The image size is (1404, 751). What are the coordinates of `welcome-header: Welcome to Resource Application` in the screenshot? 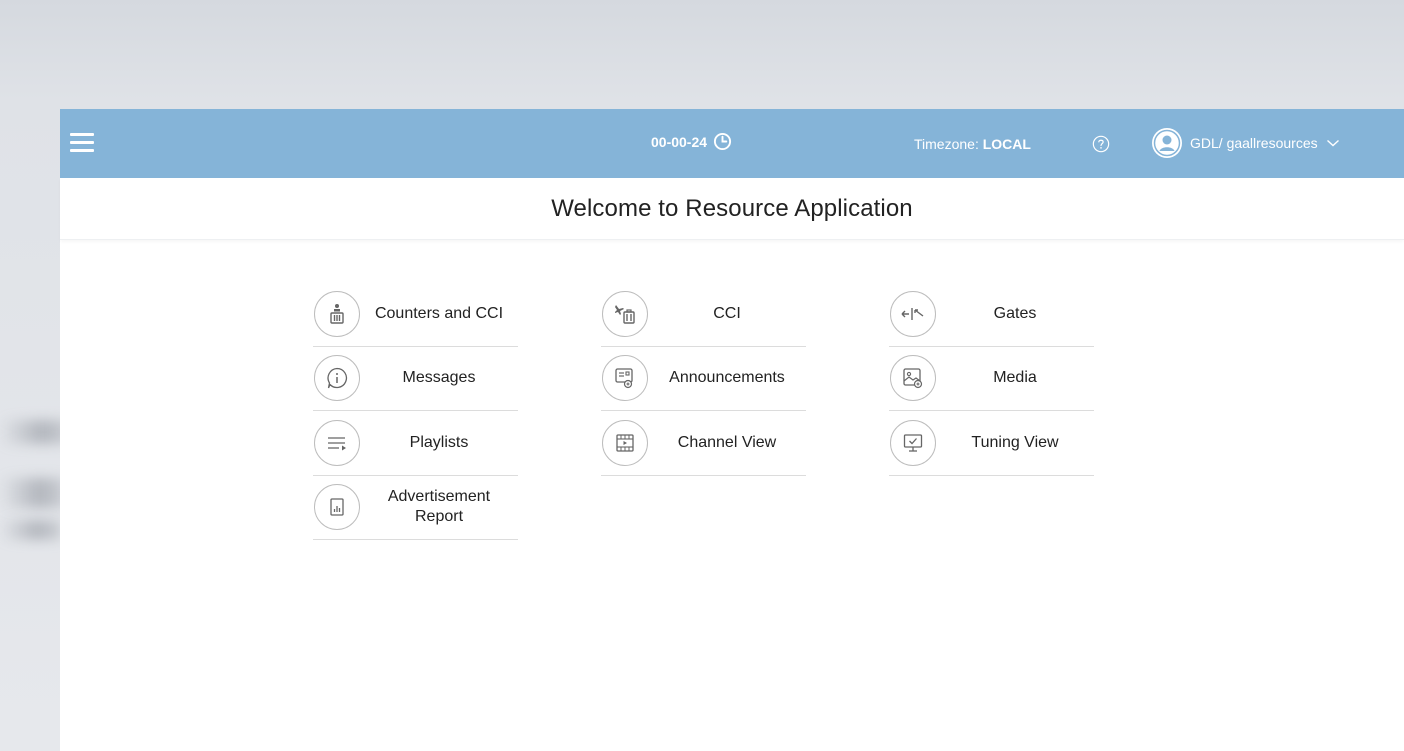 It's located at (732, 209).